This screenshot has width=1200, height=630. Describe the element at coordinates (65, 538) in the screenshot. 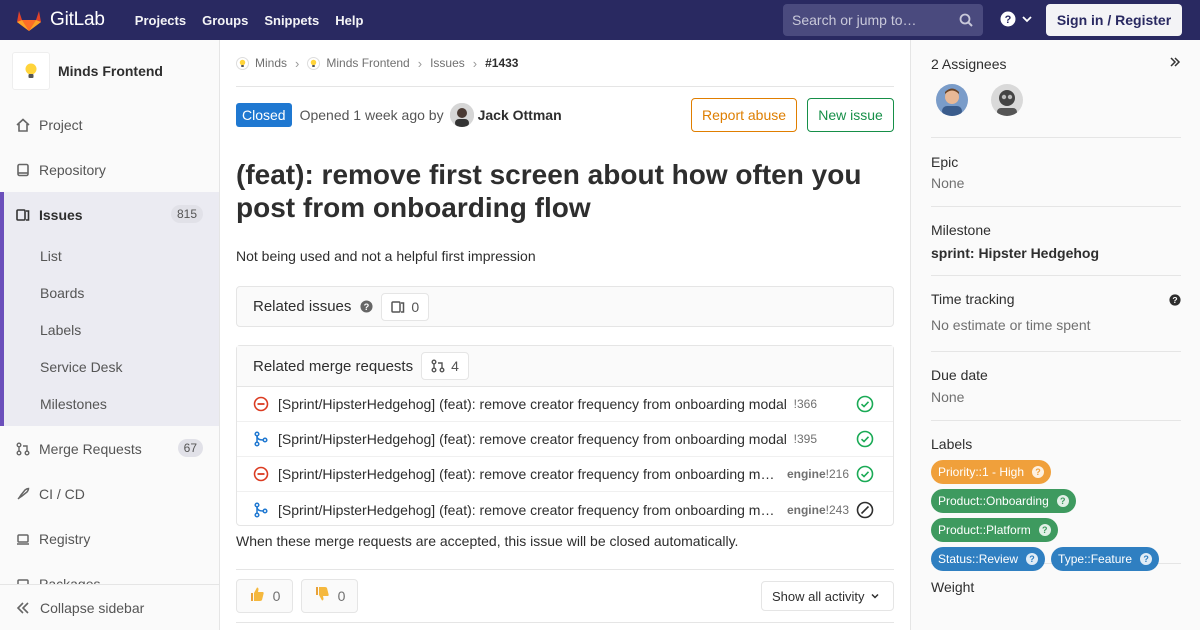

I see `sidebar-item-label: Registry` at that location.